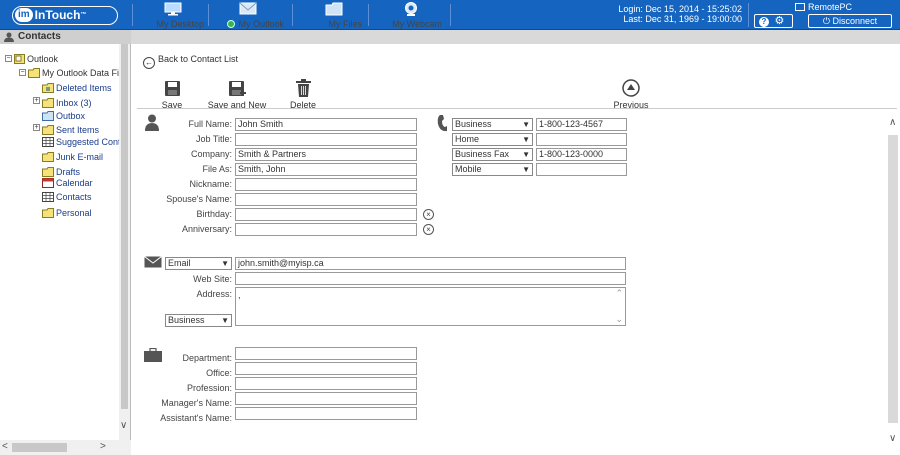 This screenshot has width=900, height=455. I want to click on profession-field, so click(326, 383).